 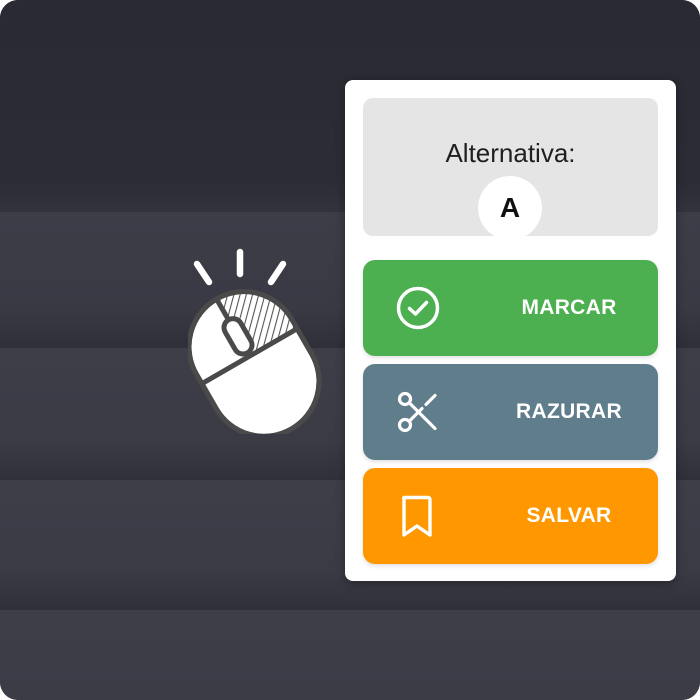 What do you see at coordinates (510, 308) in the screenshot?
I see `marcar-button: MARCAR` at bounding box center [510, 308].